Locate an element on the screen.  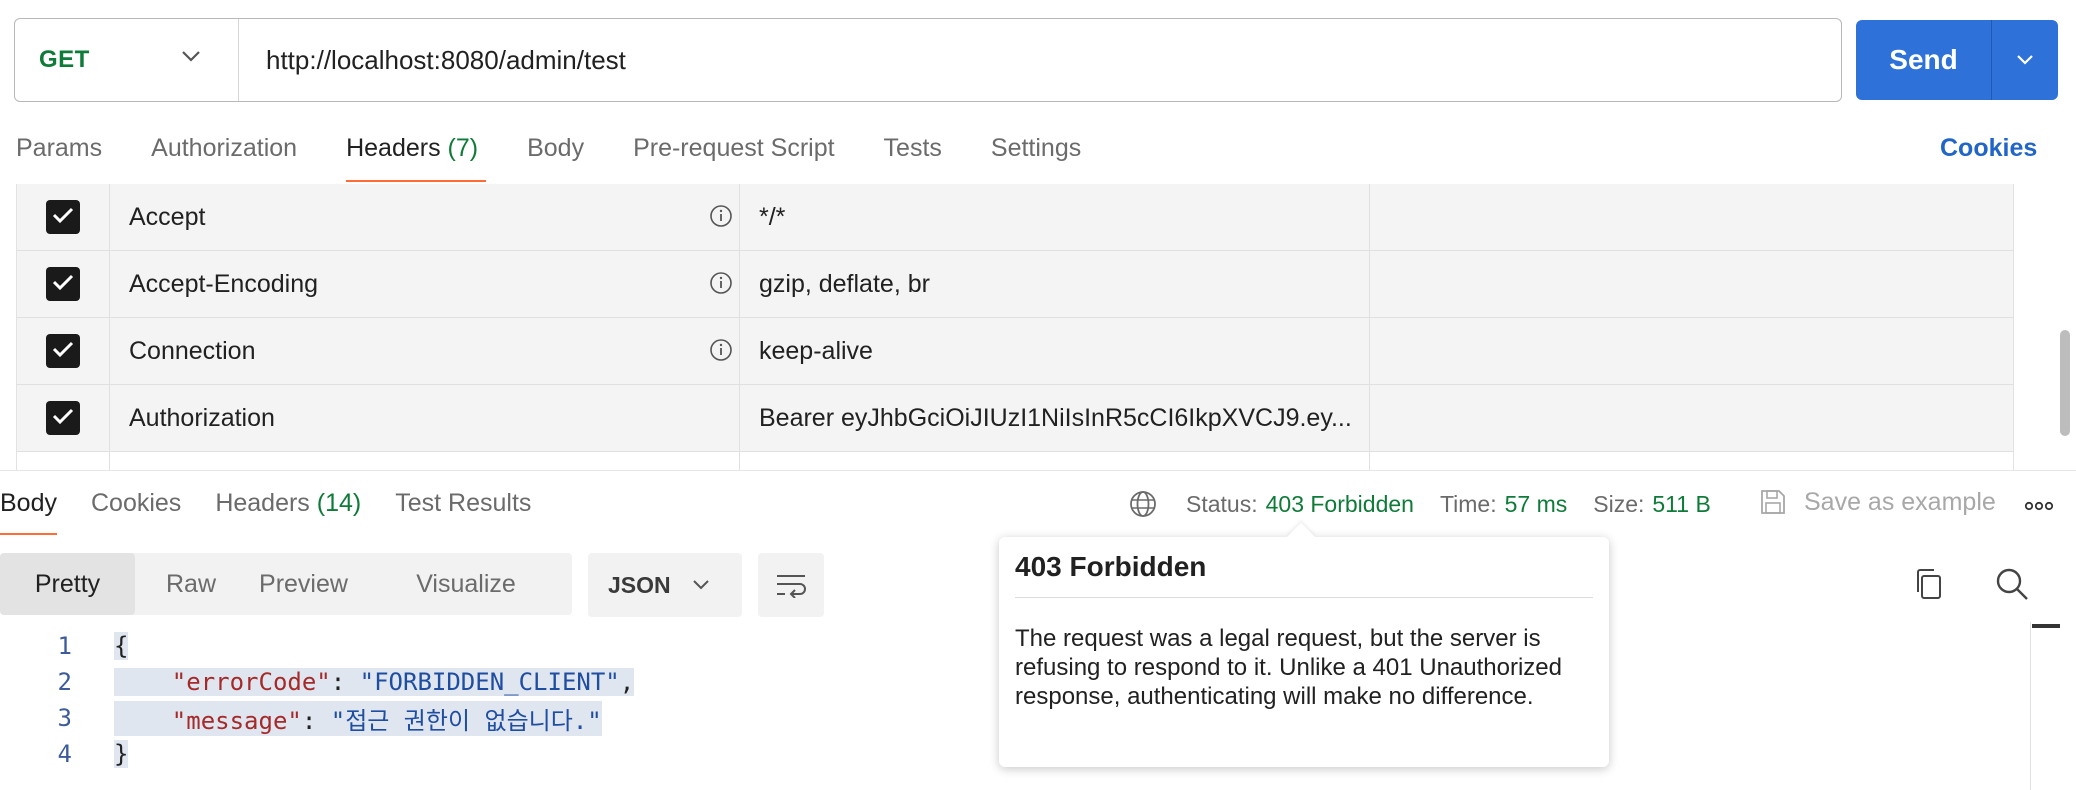
header-value: */* is located at coordinates (1055, 217).